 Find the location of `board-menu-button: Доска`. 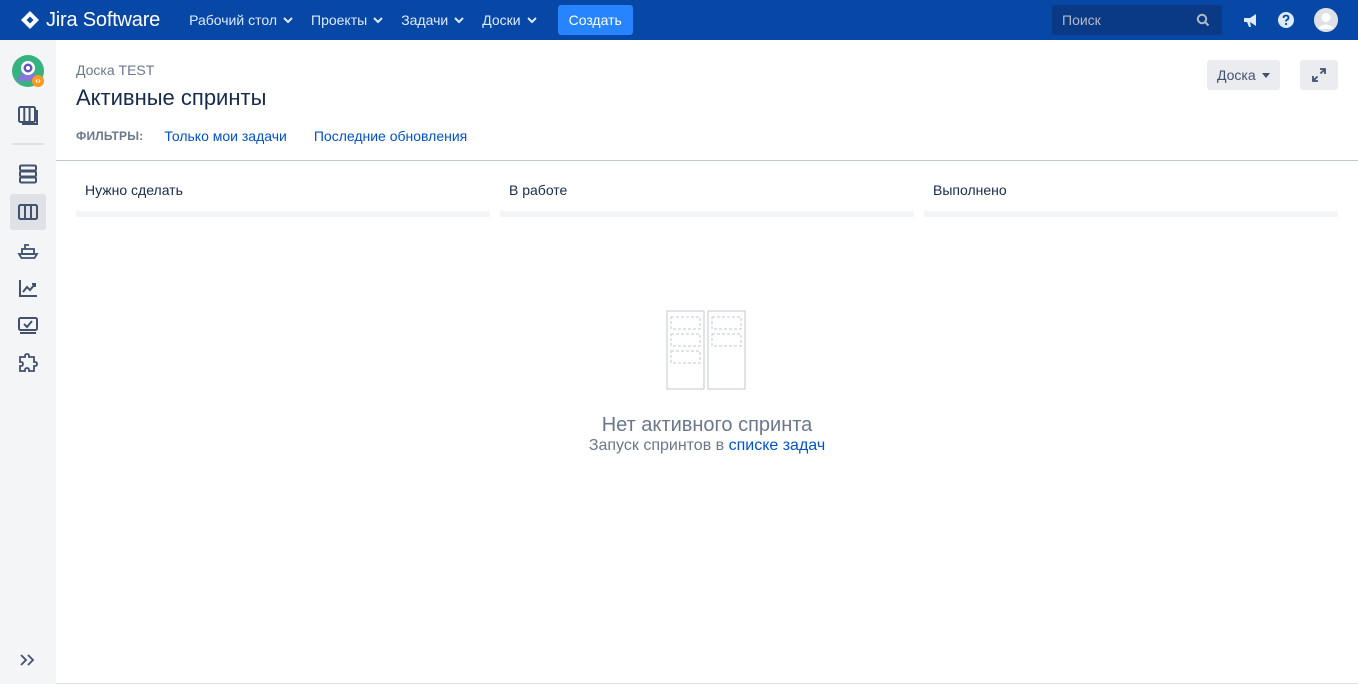

board-menu-button: Доска is located at coordinates (1243, 75).